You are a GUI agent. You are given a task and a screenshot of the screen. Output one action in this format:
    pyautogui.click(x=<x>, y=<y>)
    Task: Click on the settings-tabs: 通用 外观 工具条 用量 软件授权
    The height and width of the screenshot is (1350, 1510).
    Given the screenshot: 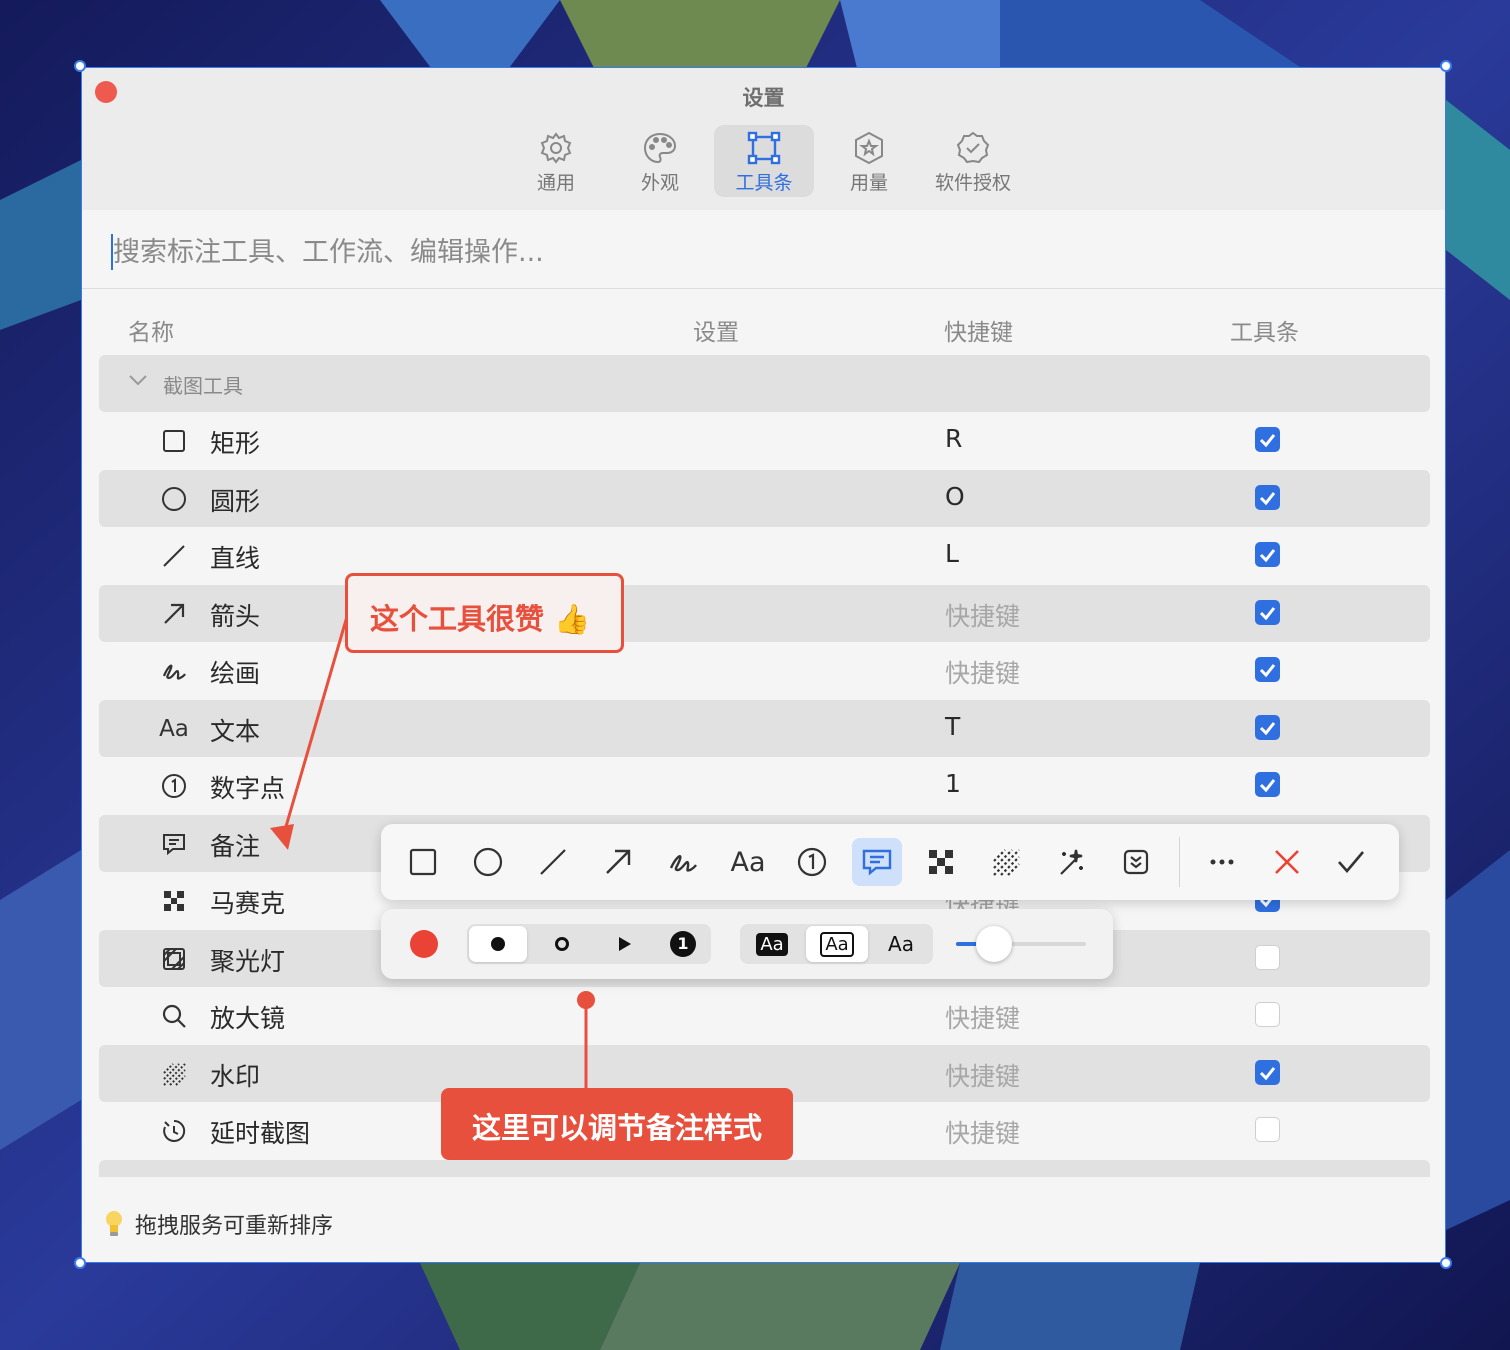 What is the action you would take?
    pyautogui.click(x=763, y=161)
    